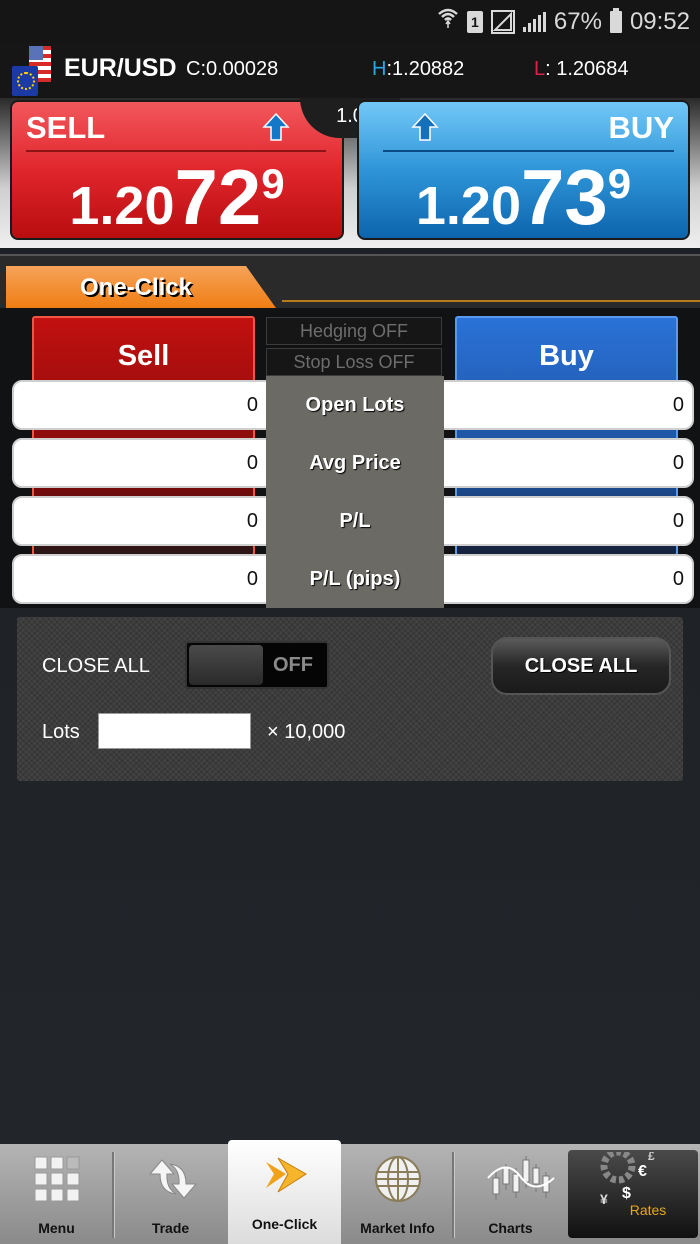 The height and width of the screenshot is (1244, 700). What do you see at coordinates (568, 463) in the screenshot?
I see `buy-avg-price: 0` at bounding box center [568, 463].